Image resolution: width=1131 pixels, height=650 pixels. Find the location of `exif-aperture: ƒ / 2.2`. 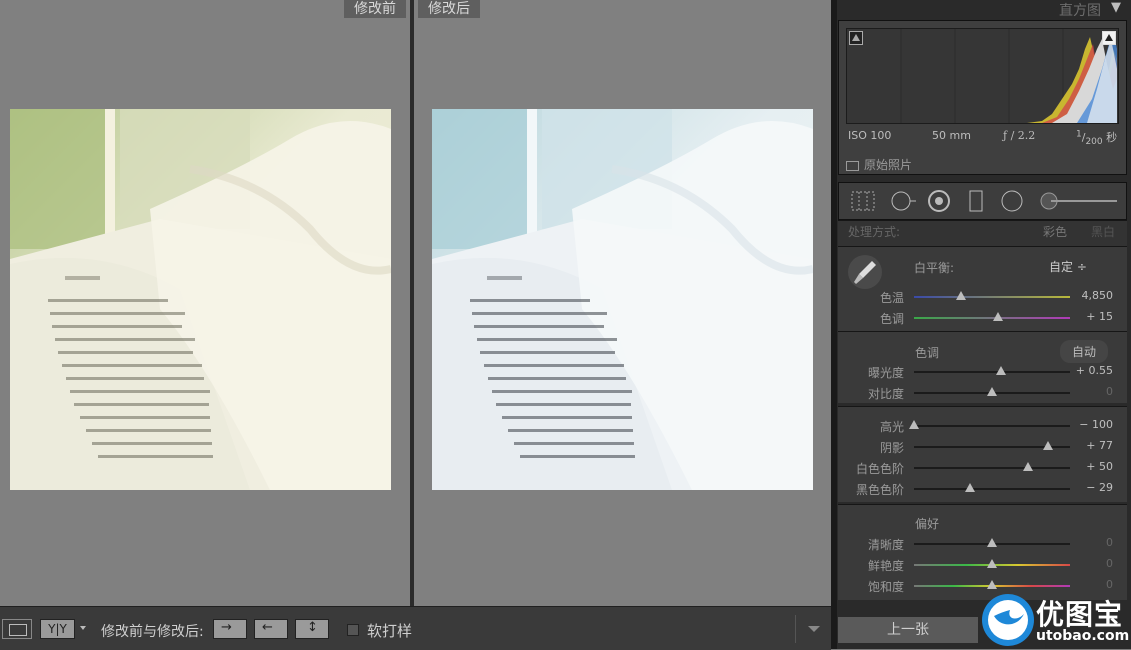

exif-aperture: ƒ / 2.2 is located at coordinates (1019, 135).